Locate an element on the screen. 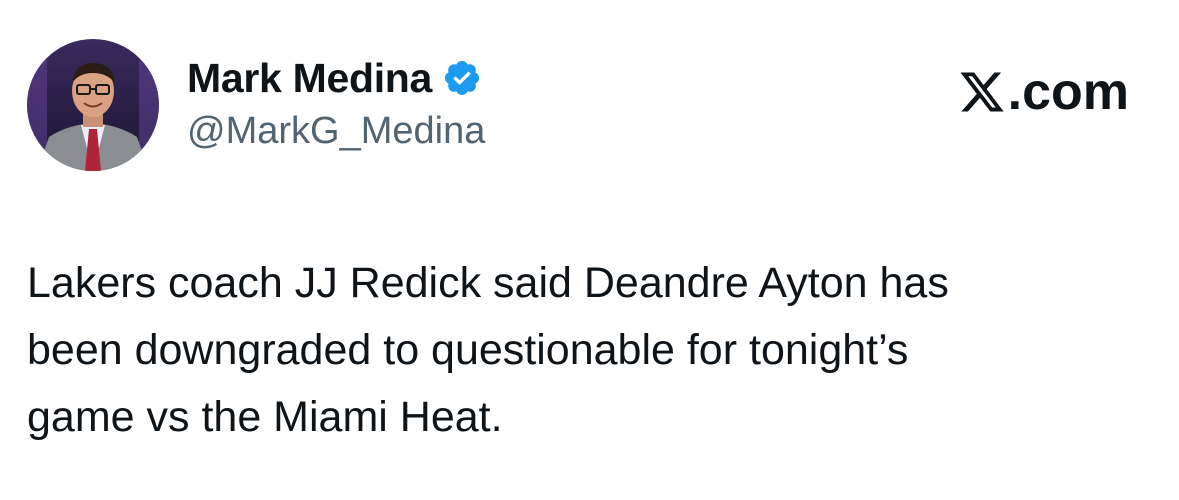 This screenshot has height=500, width=1179. brand-suffix: .com is located at coordinates (1068, 92).